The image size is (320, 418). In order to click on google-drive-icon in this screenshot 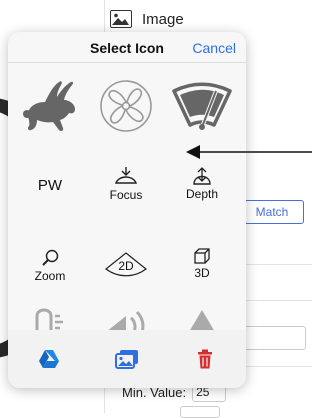, I will do `click(49, 359)`.